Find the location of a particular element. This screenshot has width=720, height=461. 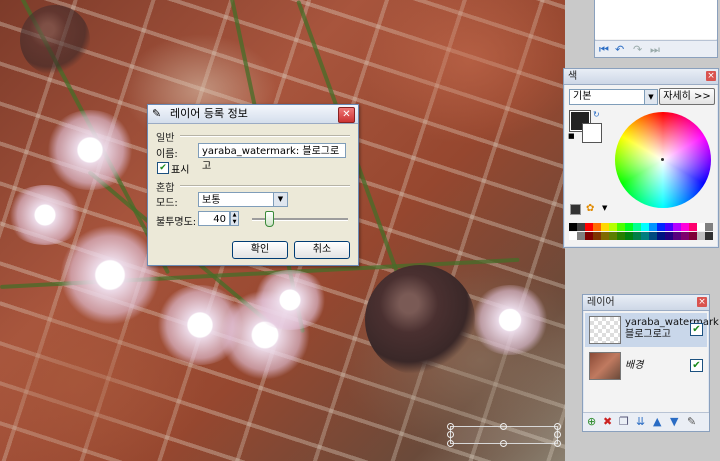

layer-thumbnail is located at coordinates (605, 330).